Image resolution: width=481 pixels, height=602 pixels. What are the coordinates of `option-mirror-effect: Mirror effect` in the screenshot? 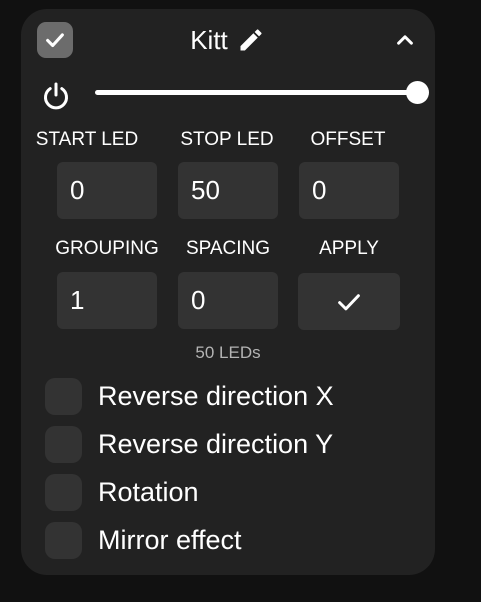 It's located at (143, 540).